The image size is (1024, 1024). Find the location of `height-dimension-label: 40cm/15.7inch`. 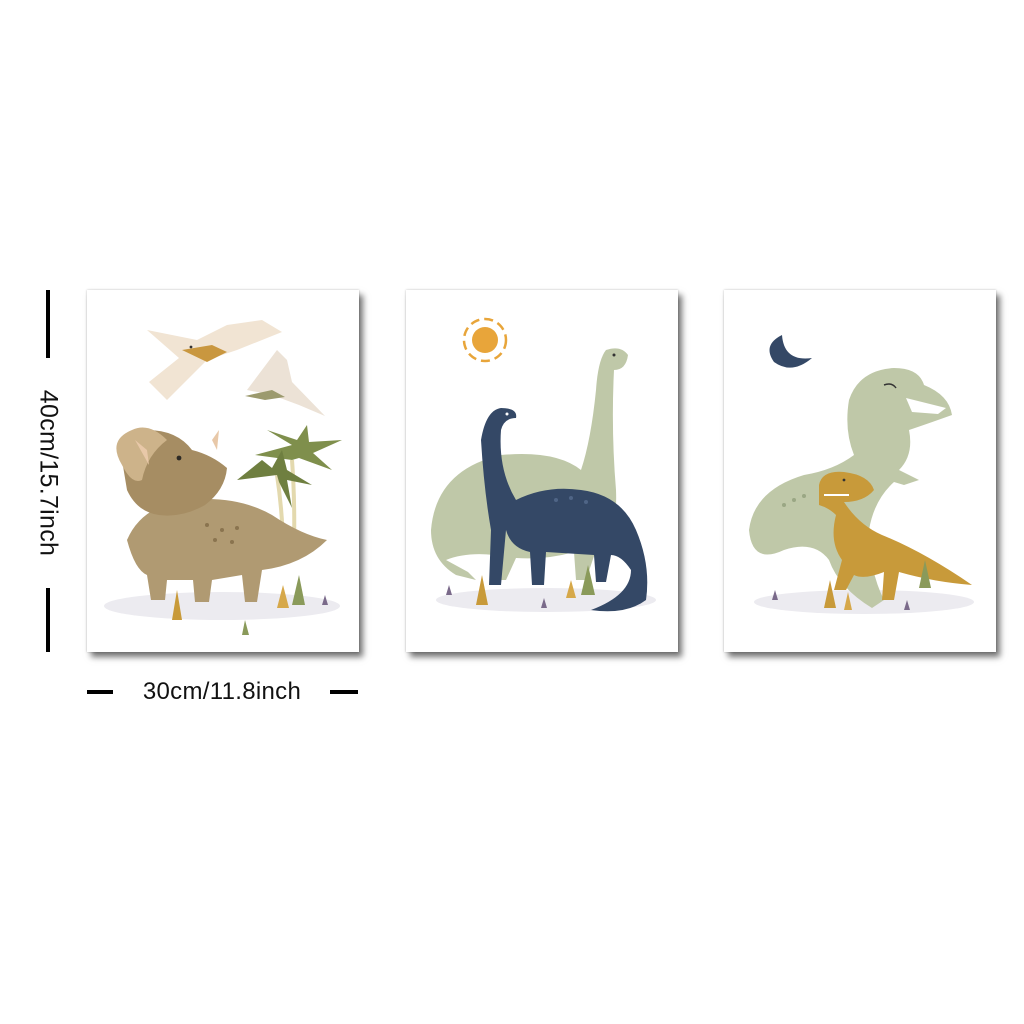

height-dimension-label: 40cm/15.7inch is located at coordinates (48, 473).